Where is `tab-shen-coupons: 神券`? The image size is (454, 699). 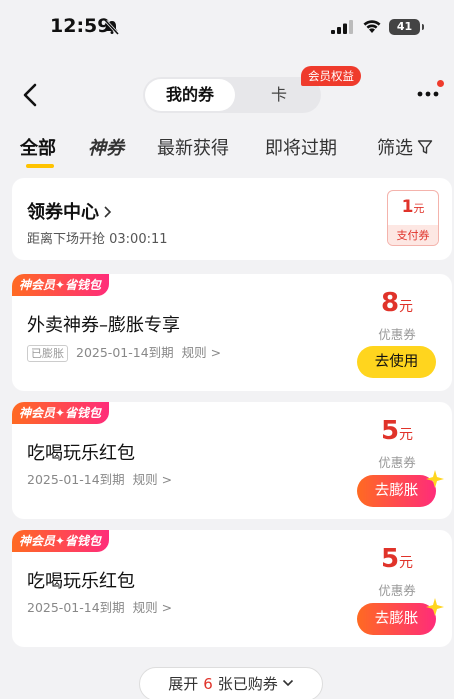 tab-shen-coupons: 神券 is located at coordinates (106, 147).